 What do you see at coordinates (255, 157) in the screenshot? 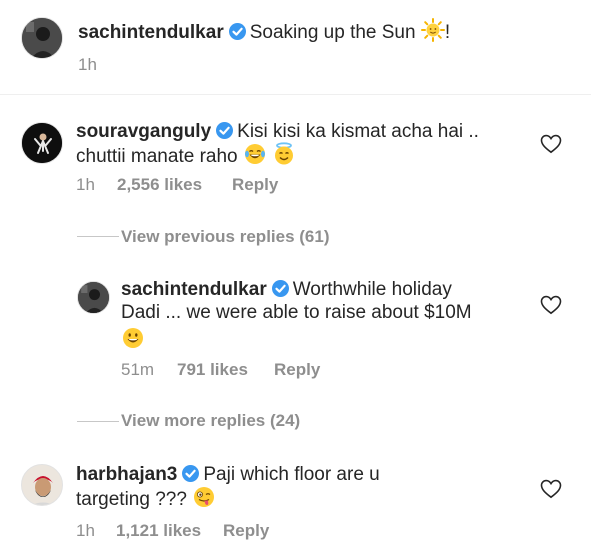
I see `tears-of-joy-emoji` at bounding box center [255, 157].